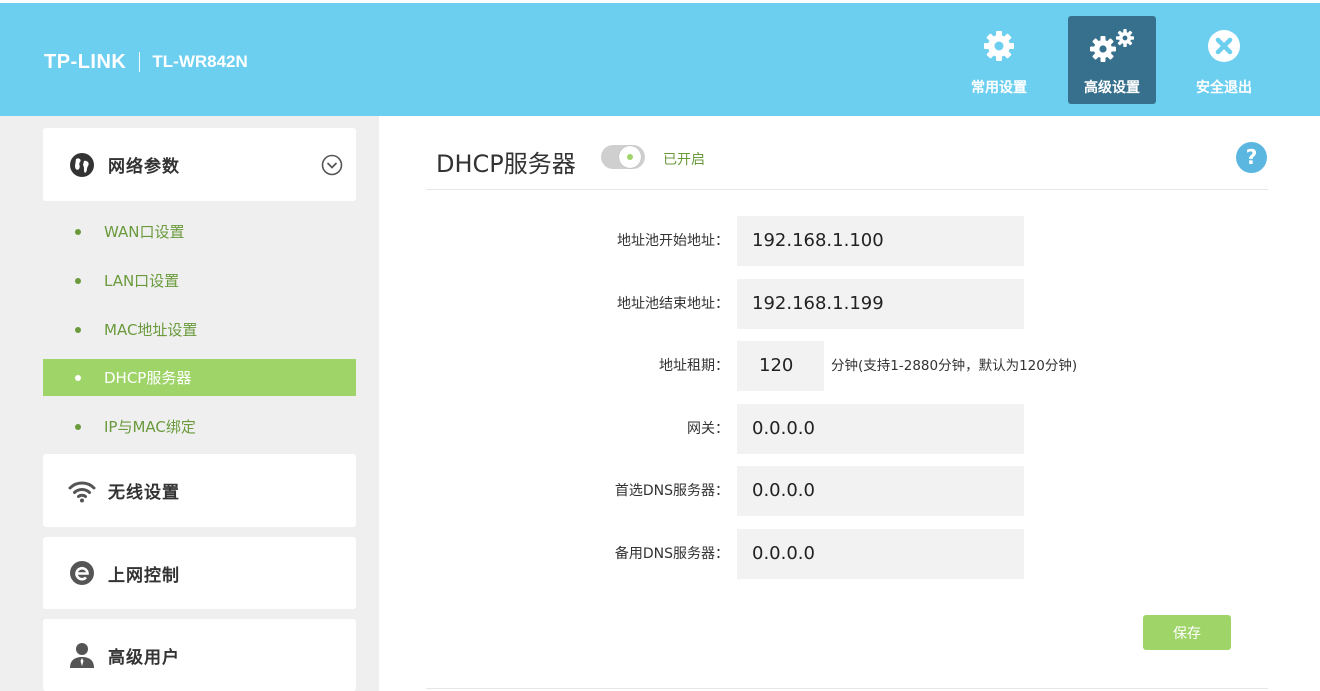 The width and height of the screenshot is (1320, 691). I want to click on nav-label: 安全退出, so click(1224, 88).